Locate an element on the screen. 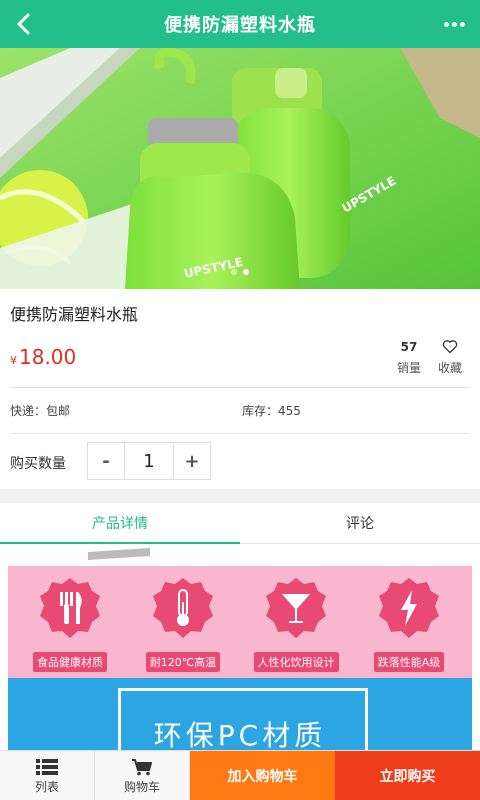  back-button is located at coordinates (24, 24).